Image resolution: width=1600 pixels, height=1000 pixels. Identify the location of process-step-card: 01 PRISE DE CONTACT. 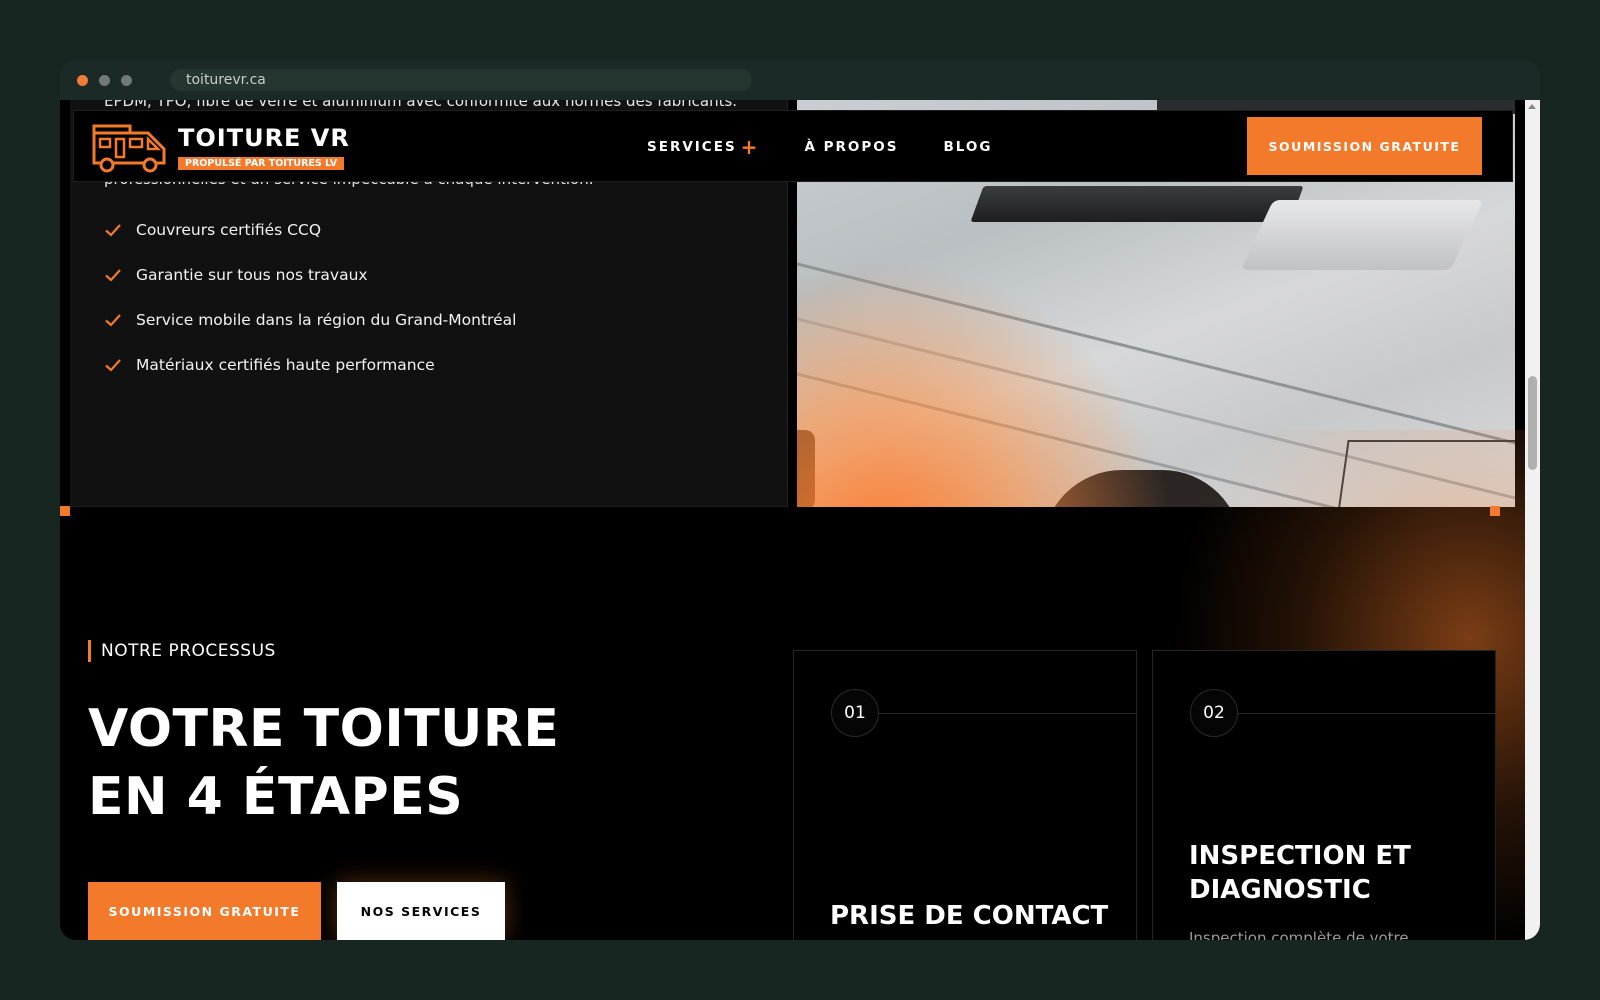
(965, 795).